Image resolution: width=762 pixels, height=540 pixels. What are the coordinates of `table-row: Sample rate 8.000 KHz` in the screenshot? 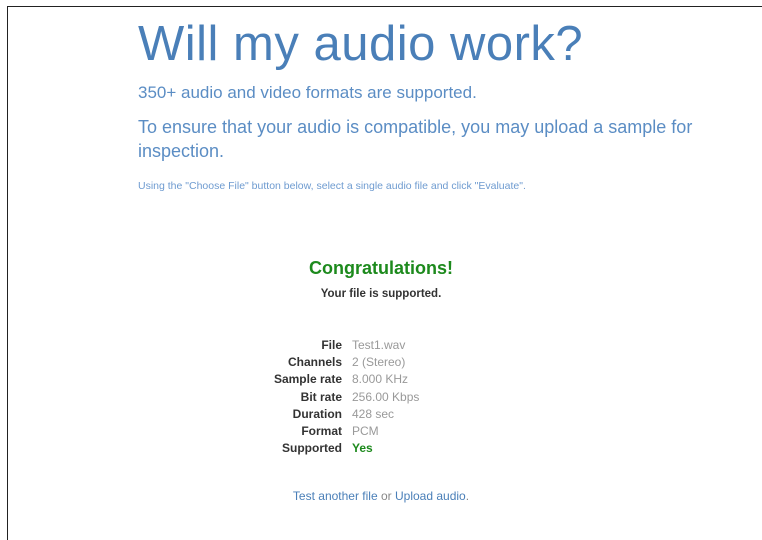 It's located at (328, 379).